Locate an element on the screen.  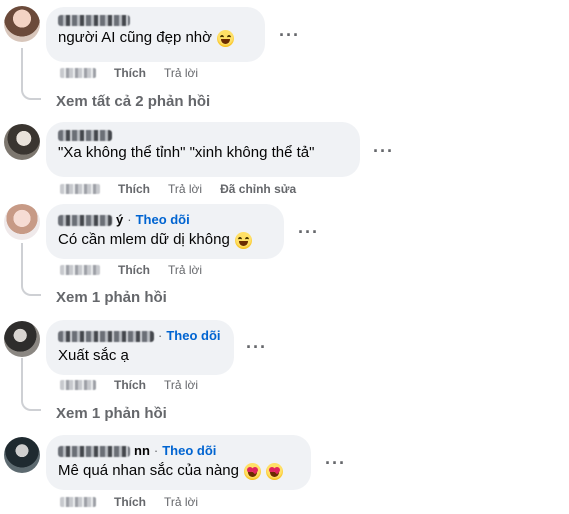
comment-author: nn · Theo dõi is located at coordinates (178, 451).